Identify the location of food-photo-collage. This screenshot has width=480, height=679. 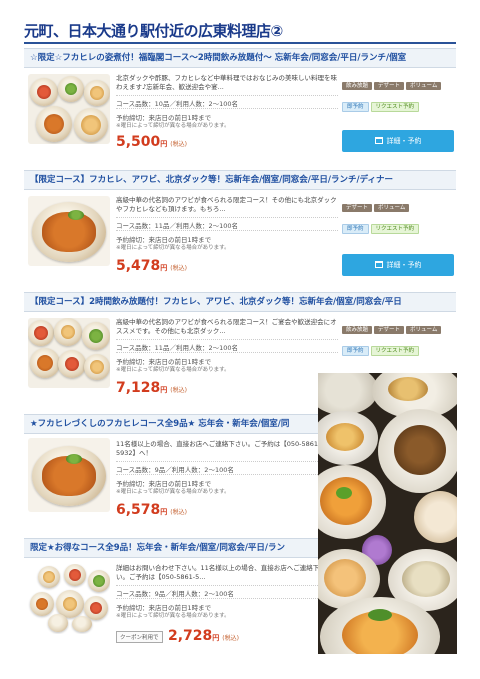
(387, 513).